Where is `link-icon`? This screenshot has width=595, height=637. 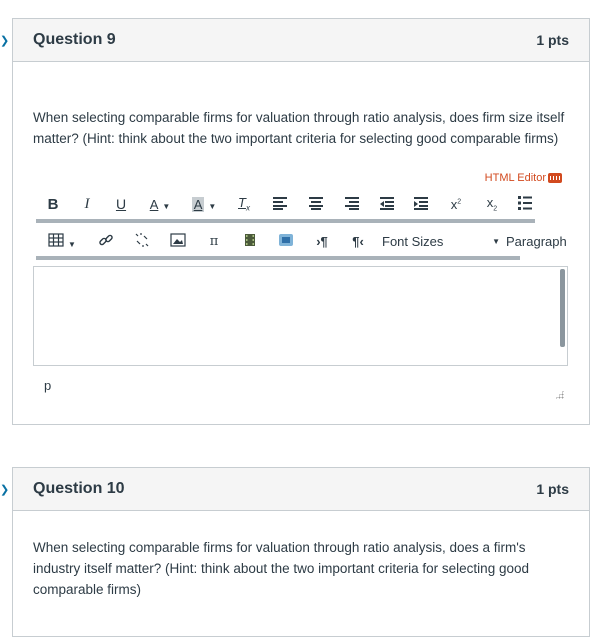 link-icon is located at coordinates (106, 239).